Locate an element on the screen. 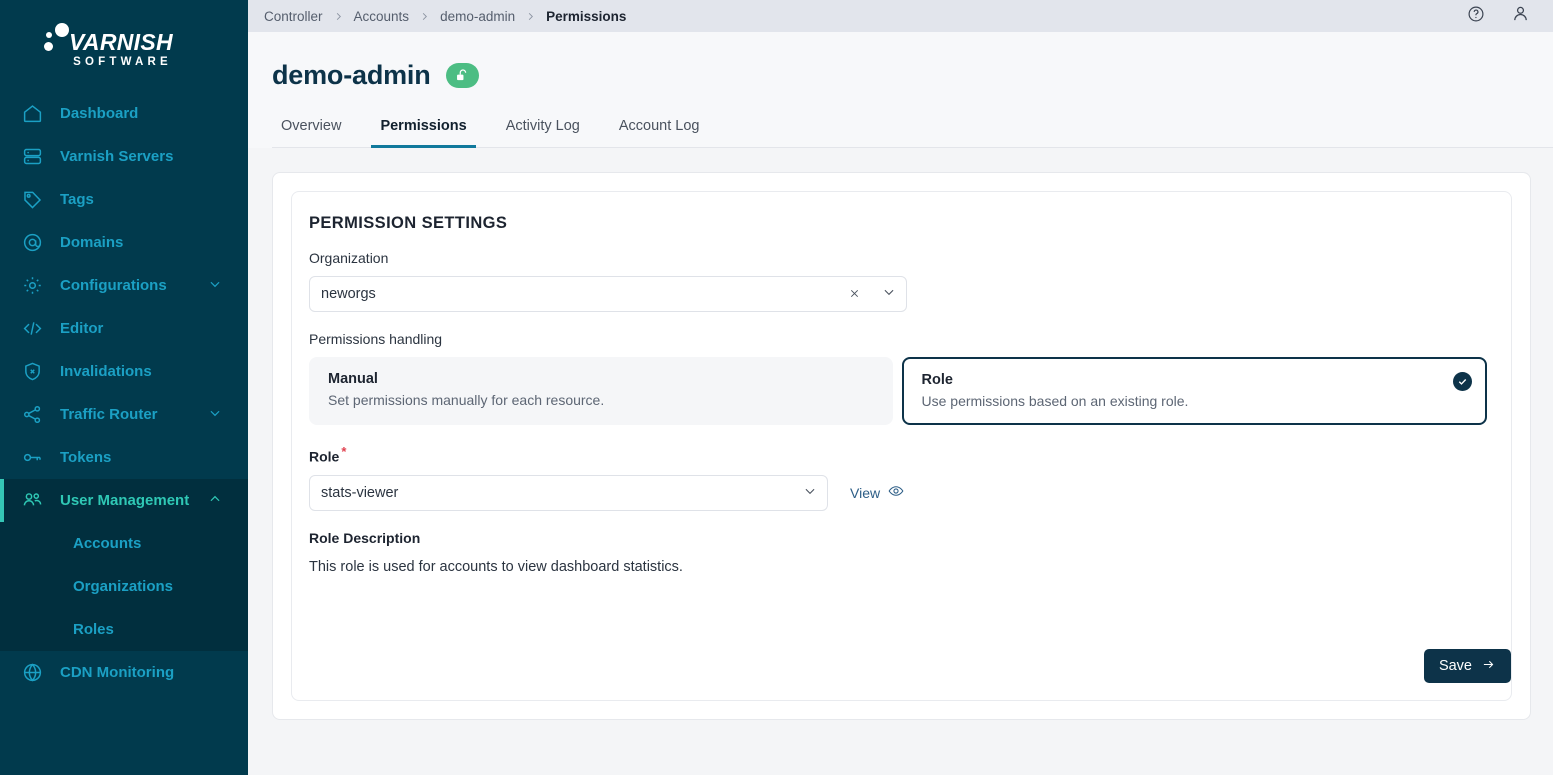 The image size is (1553, 775). at-icon is located at coordinates (35, 243).